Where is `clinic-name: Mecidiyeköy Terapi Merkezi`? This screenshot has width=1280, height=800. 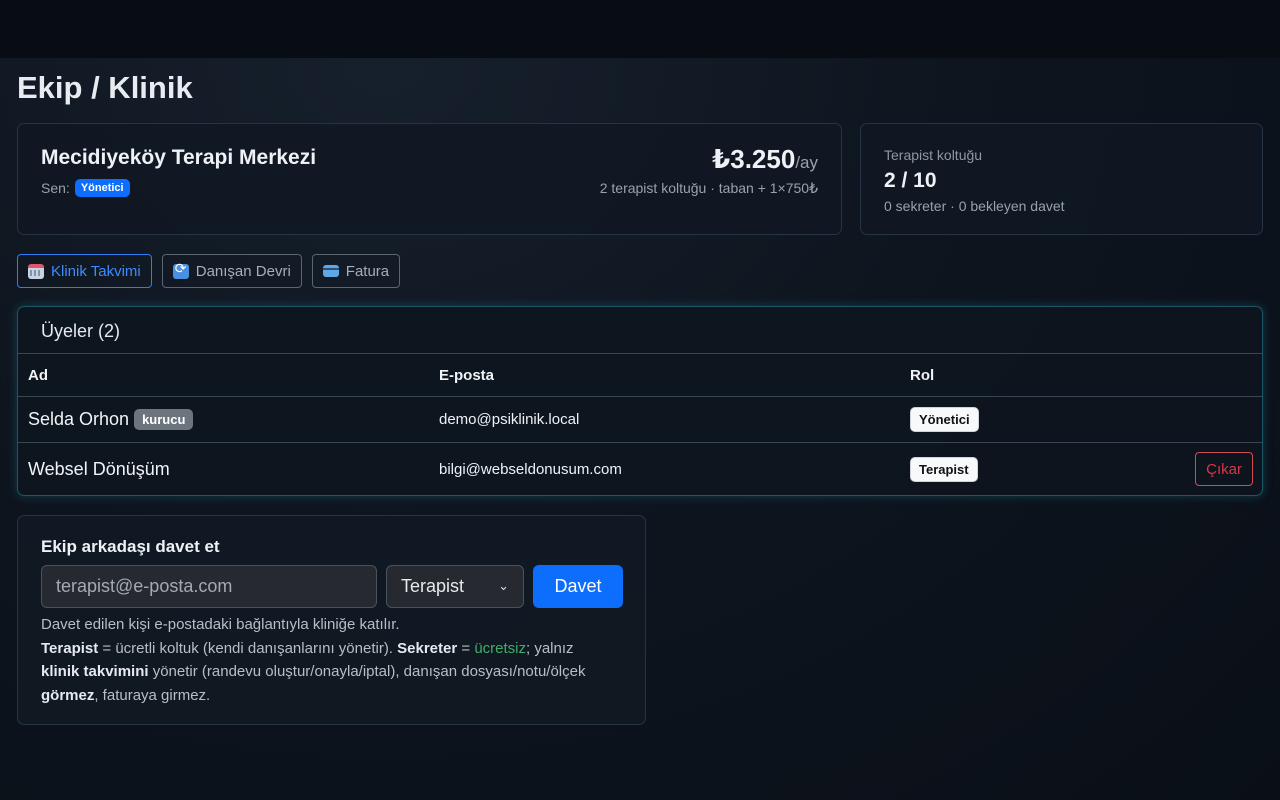 clinic-name: Mecidiyeköy Terapi Merkezi is located at coordinates (179, 157).